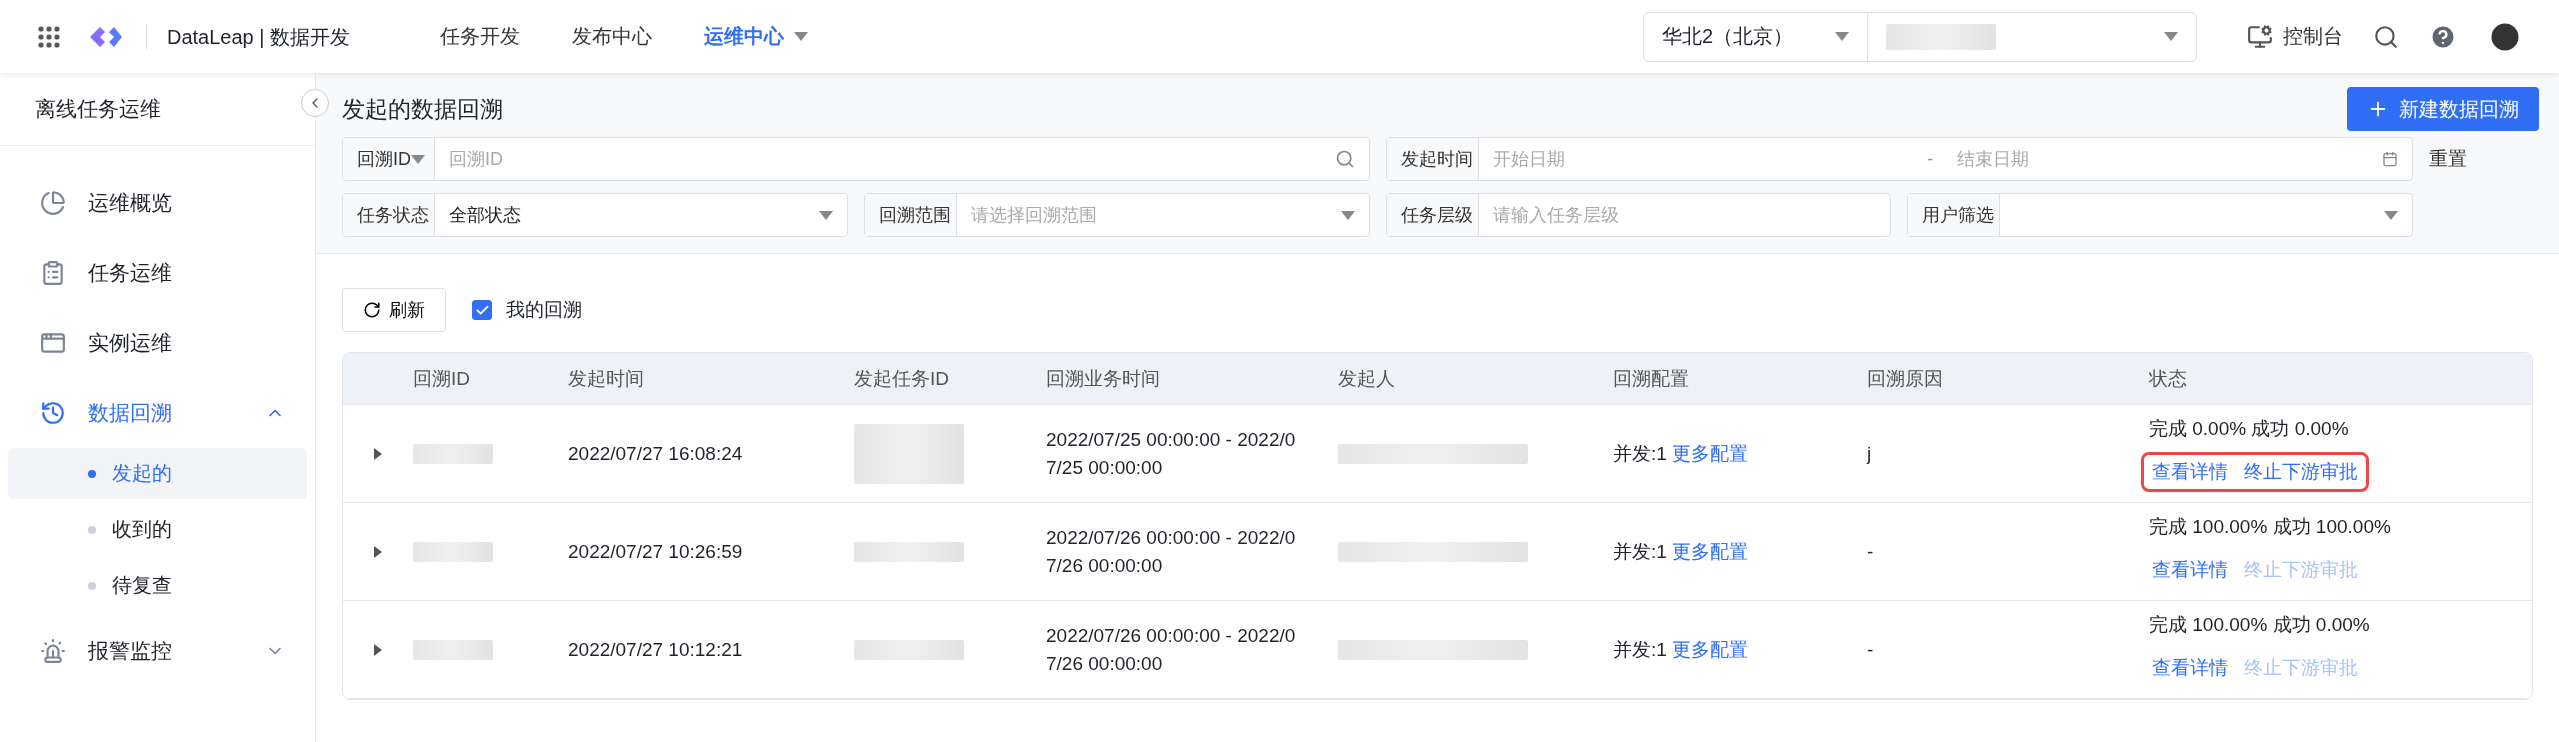  I want to click on refresh-button: 刷新, so click(394, 310).